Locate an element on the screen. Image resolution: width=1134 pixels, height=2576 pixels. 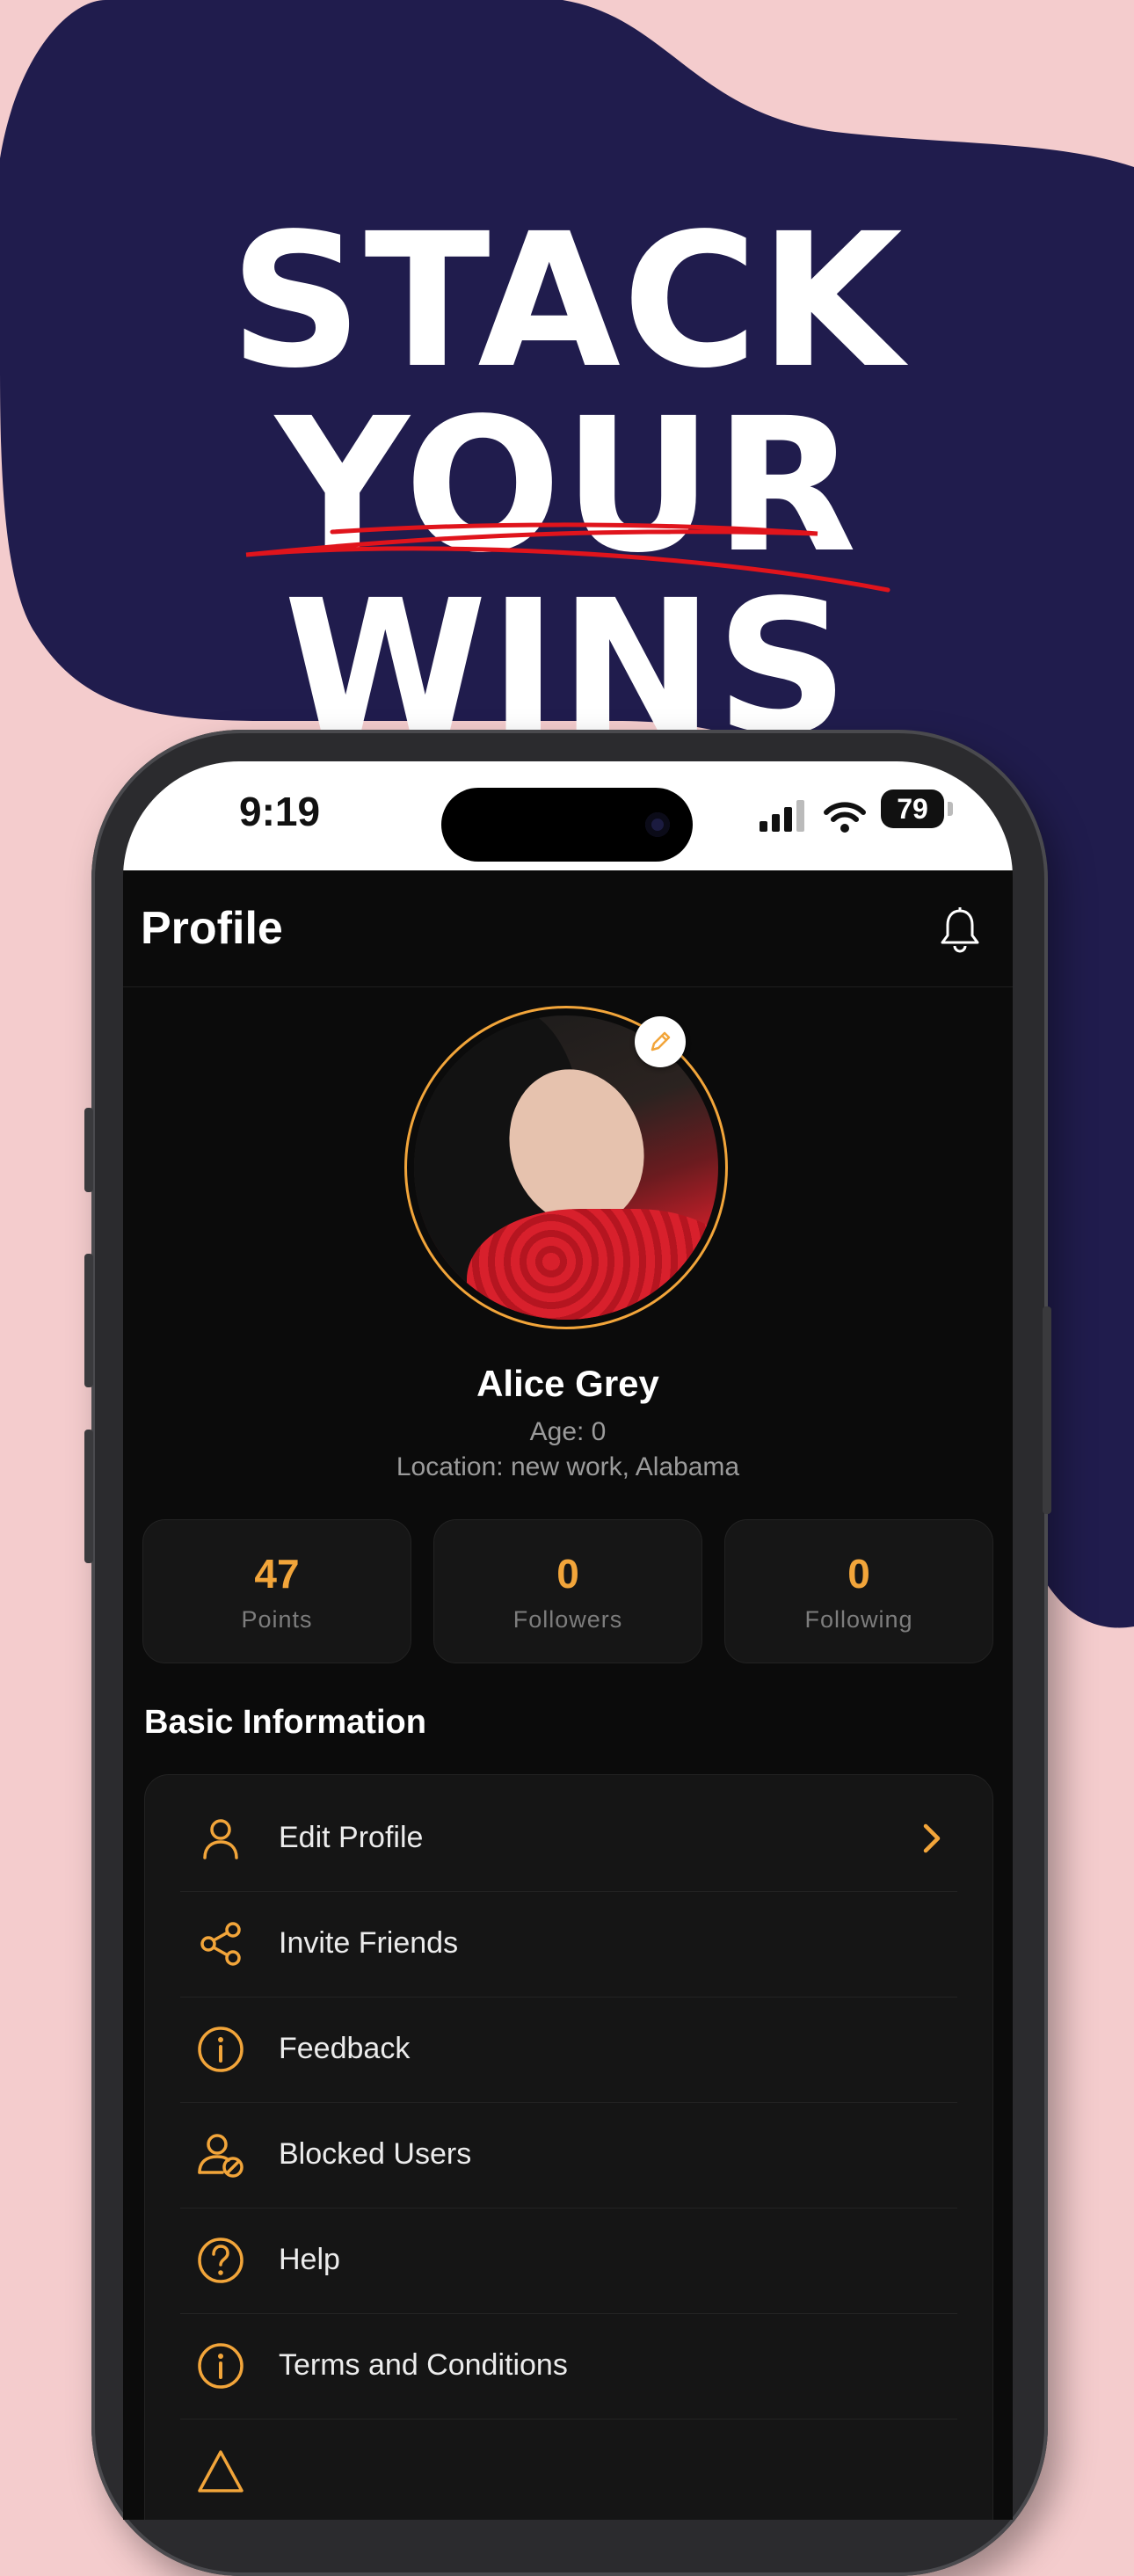
chevron-right-icon is located at coordinates (932, 1838).